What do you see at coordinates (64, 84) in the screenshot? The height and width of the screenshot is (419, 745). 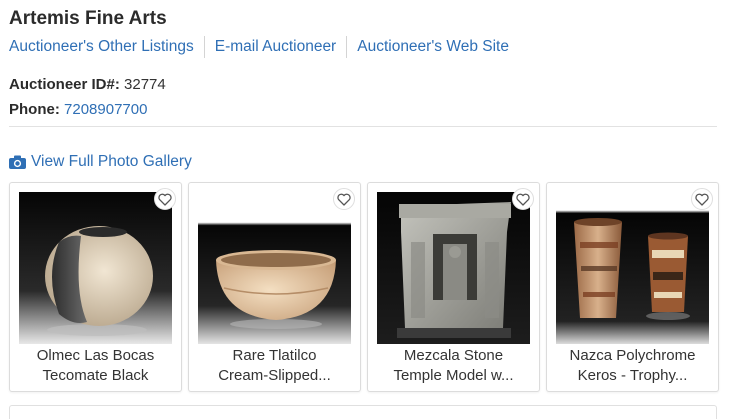 I see `auctioneer-id-label: Auctioneer ID#:` at bounding box center [64, 84].